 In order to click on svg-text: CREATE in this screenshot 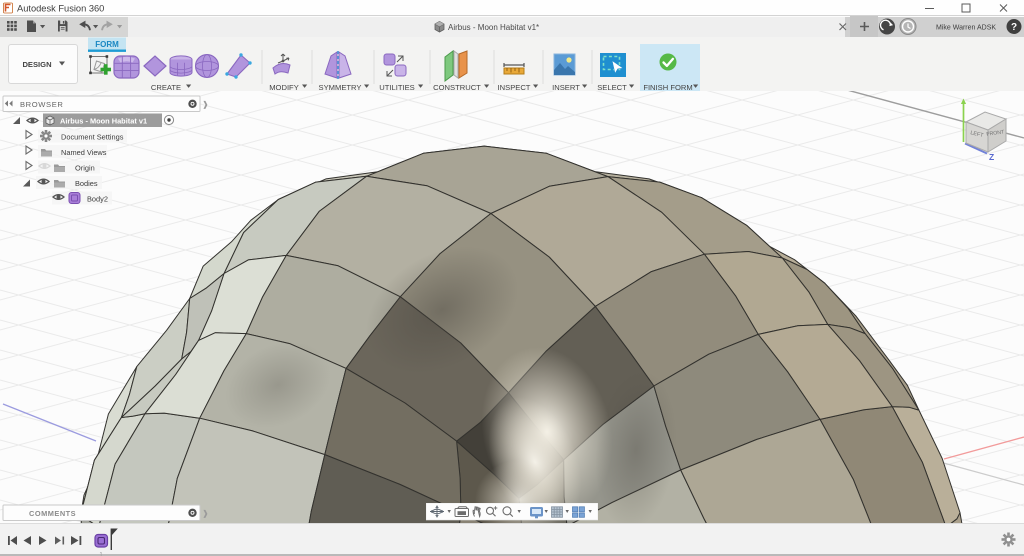, I will do `click(166, 87)`.